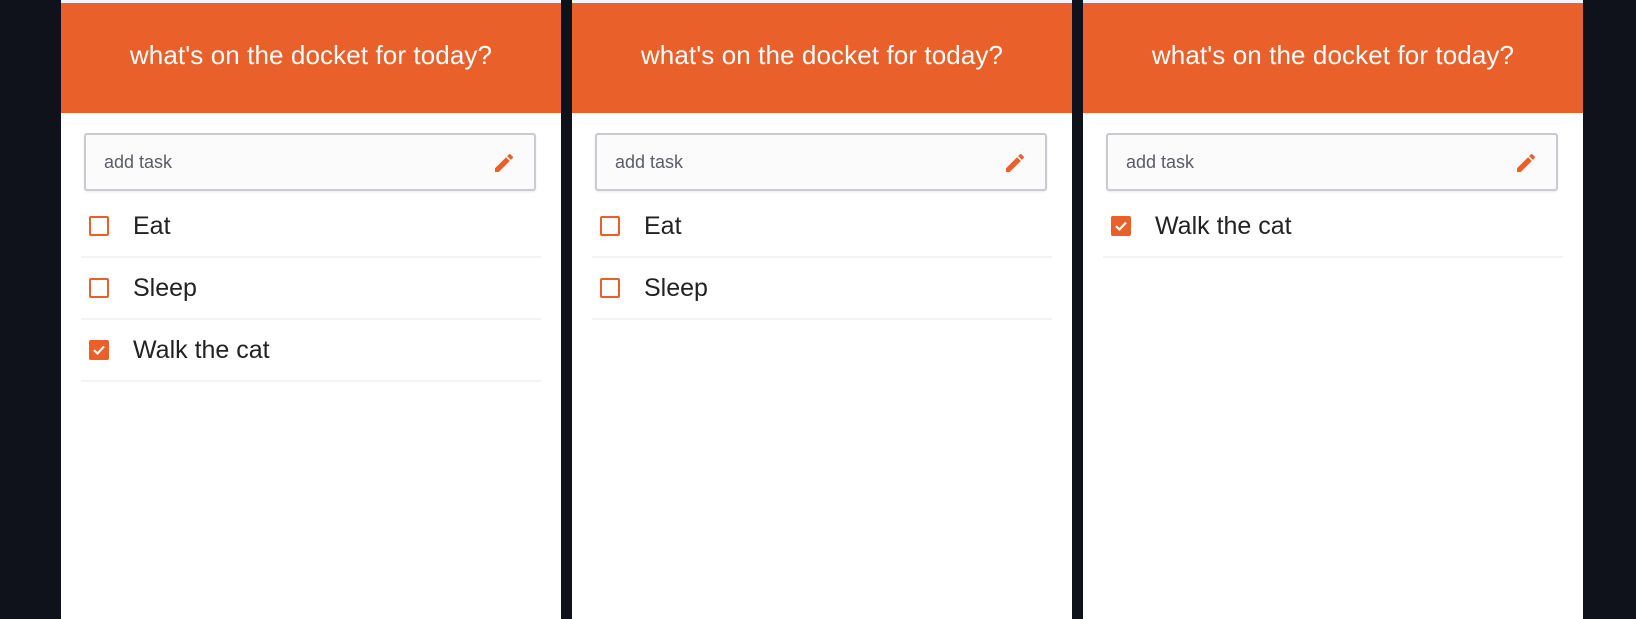 Image resolution: width=1636 pixels, height=619 pixels. I want to click on task-list: Walk the cat, so click(1333, 227).